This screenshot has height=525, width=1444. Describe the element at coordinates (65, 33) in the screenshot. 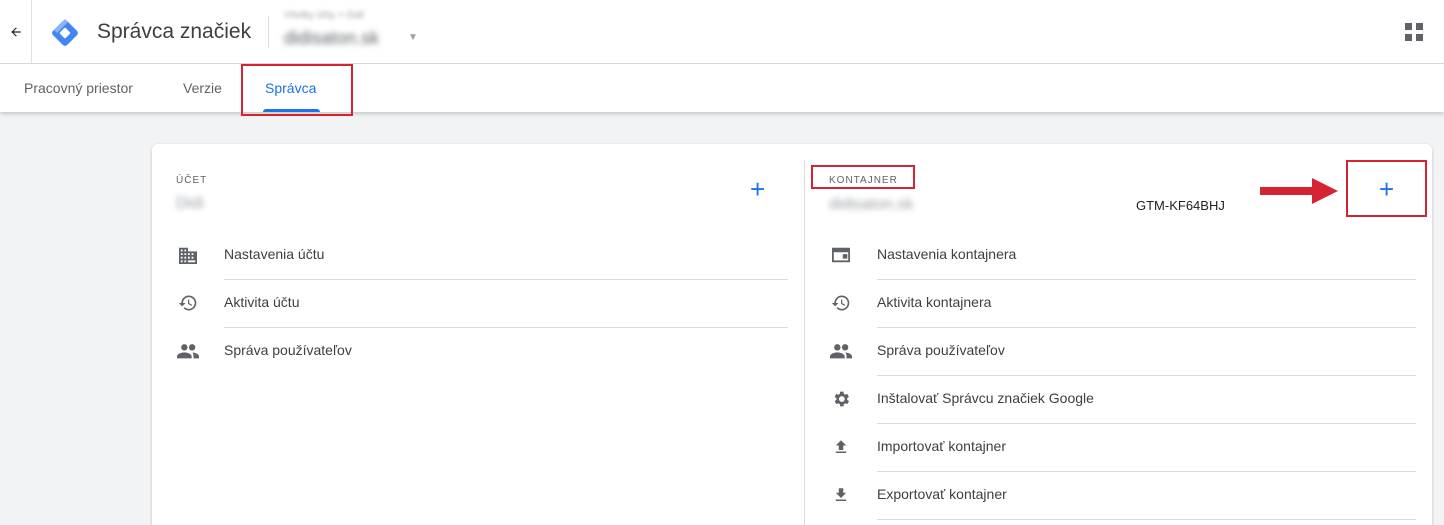

I see `tag-manager-logo-icon` at that location.